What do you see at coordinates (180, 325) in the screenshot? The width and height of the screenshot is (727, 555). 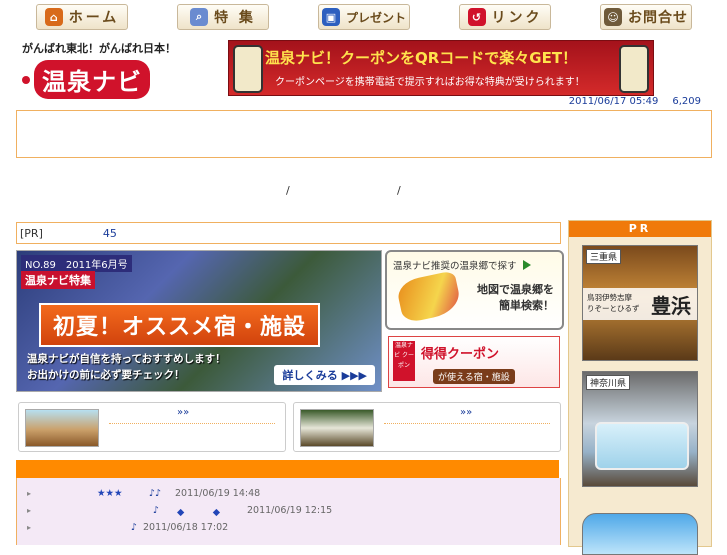 I see `feature-title: 初夏！オススメ宿・施設` at bounding box center [180, 325].